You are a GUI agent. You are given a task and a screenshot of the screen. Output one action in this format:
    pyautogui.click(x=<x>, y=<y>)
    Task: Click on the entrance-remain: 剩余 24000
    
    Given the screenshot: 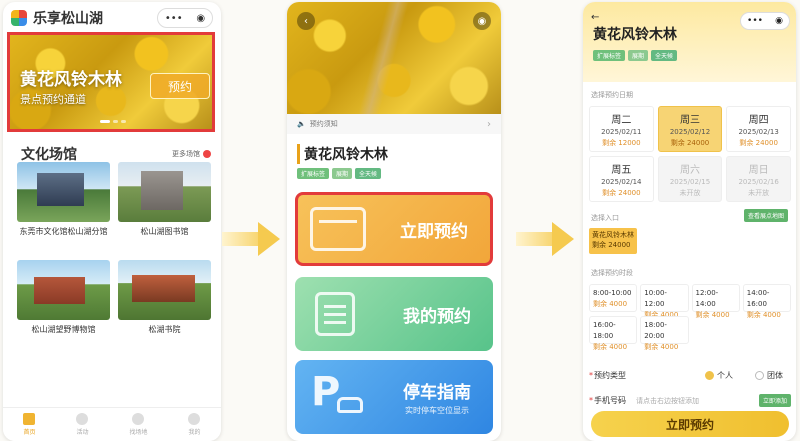 What is the action you would take?
    pyautogui.click(x=611, y=245)
    